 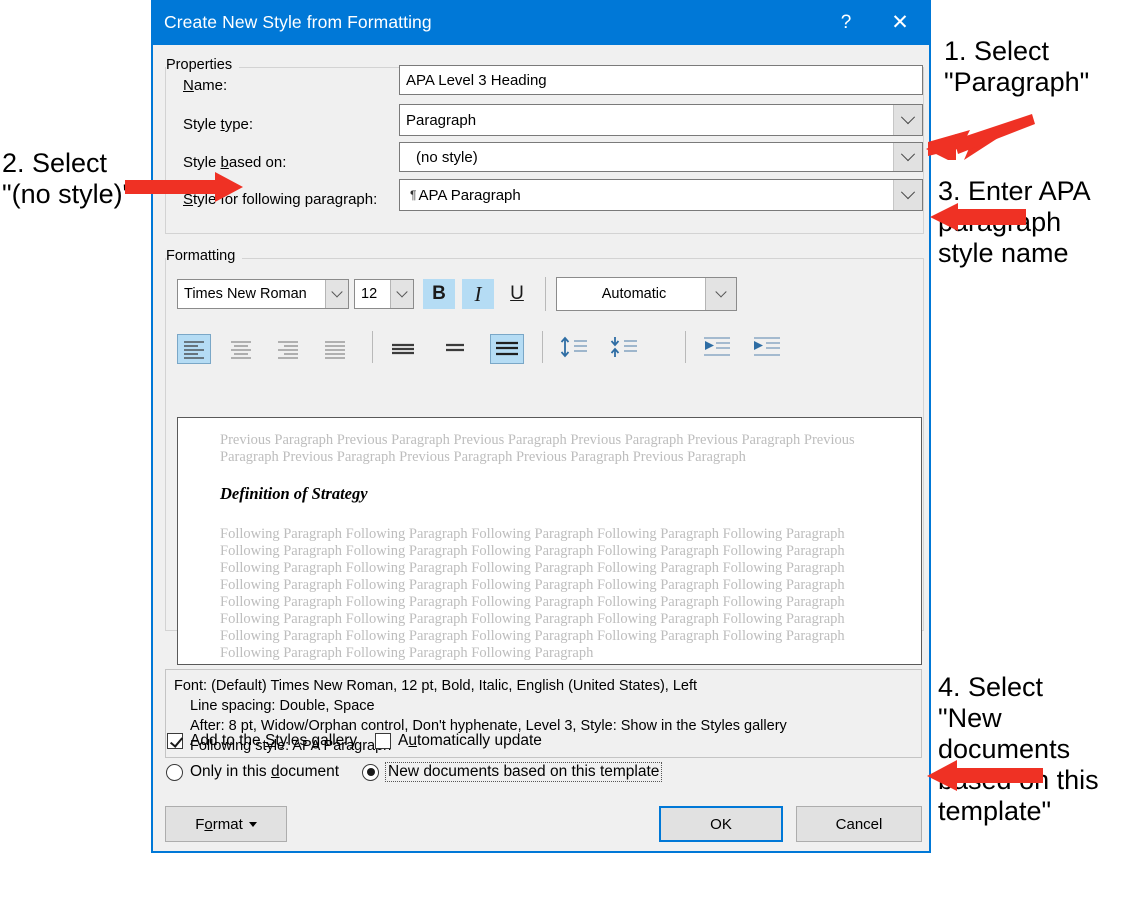 What do you see at coordinates (661, 120) in the screenshot?
I see `style-type-dropdown: Paragraph` at bounding box center [661, 120].